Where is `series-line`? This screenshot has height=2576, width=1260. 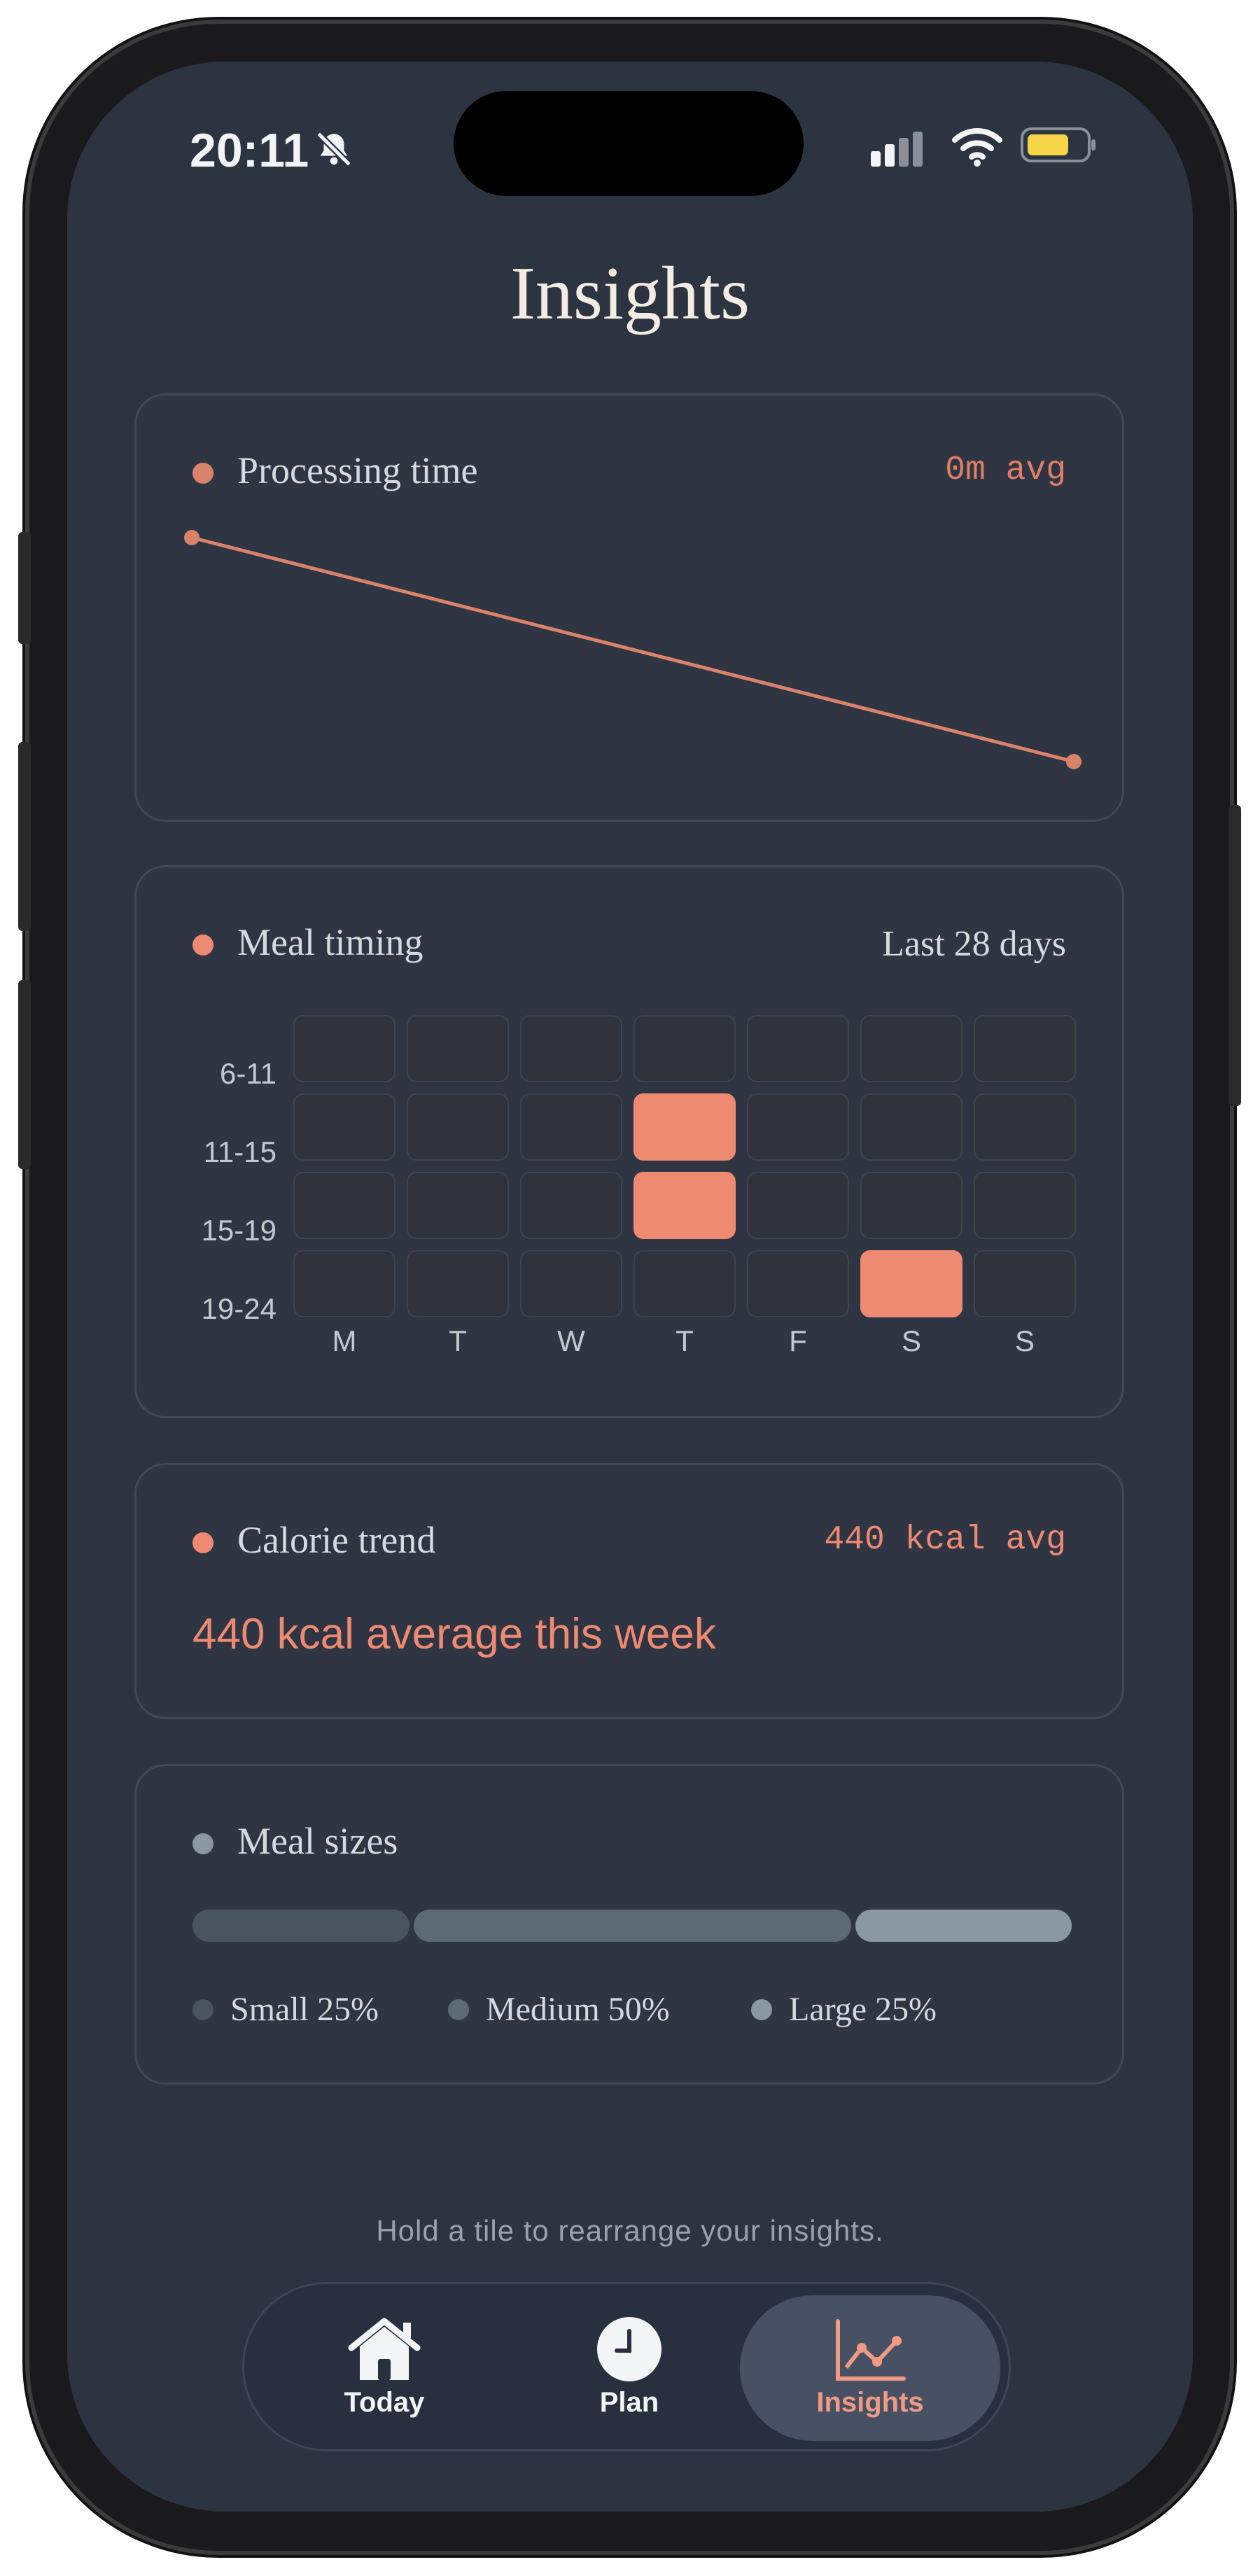 series-line is located at coordinates (632, 650).